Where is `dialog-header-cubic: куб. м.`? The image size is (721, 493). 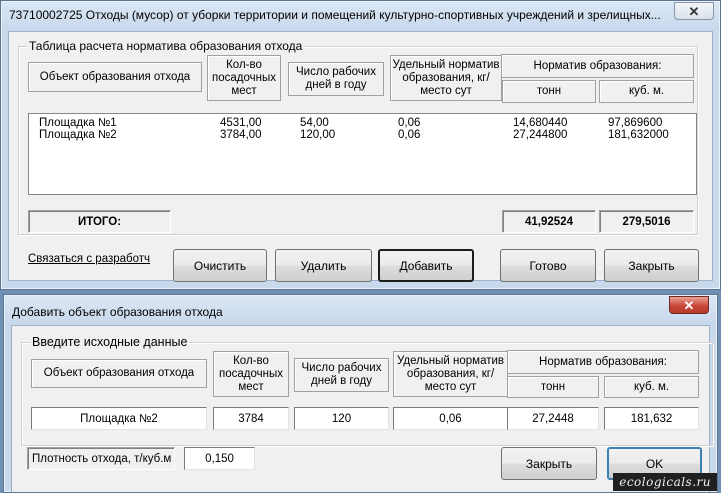 dialog-header-cubic: куб. м. is located at coordinates (651, 387).